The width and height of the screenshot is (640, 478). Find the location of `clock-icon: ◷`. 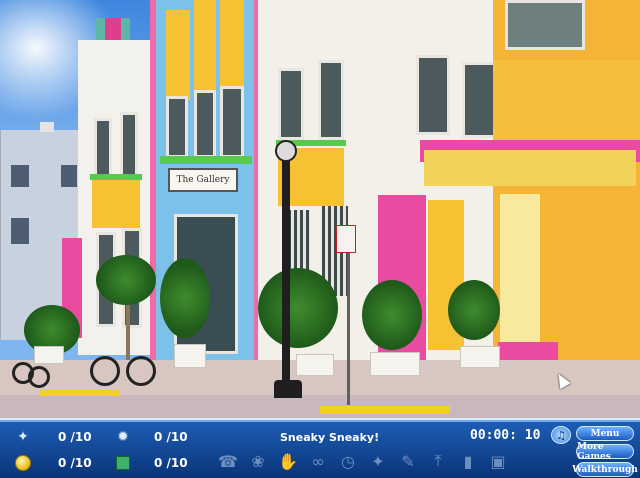

clock-icon: ◷ is located at coordinates (348, 461).